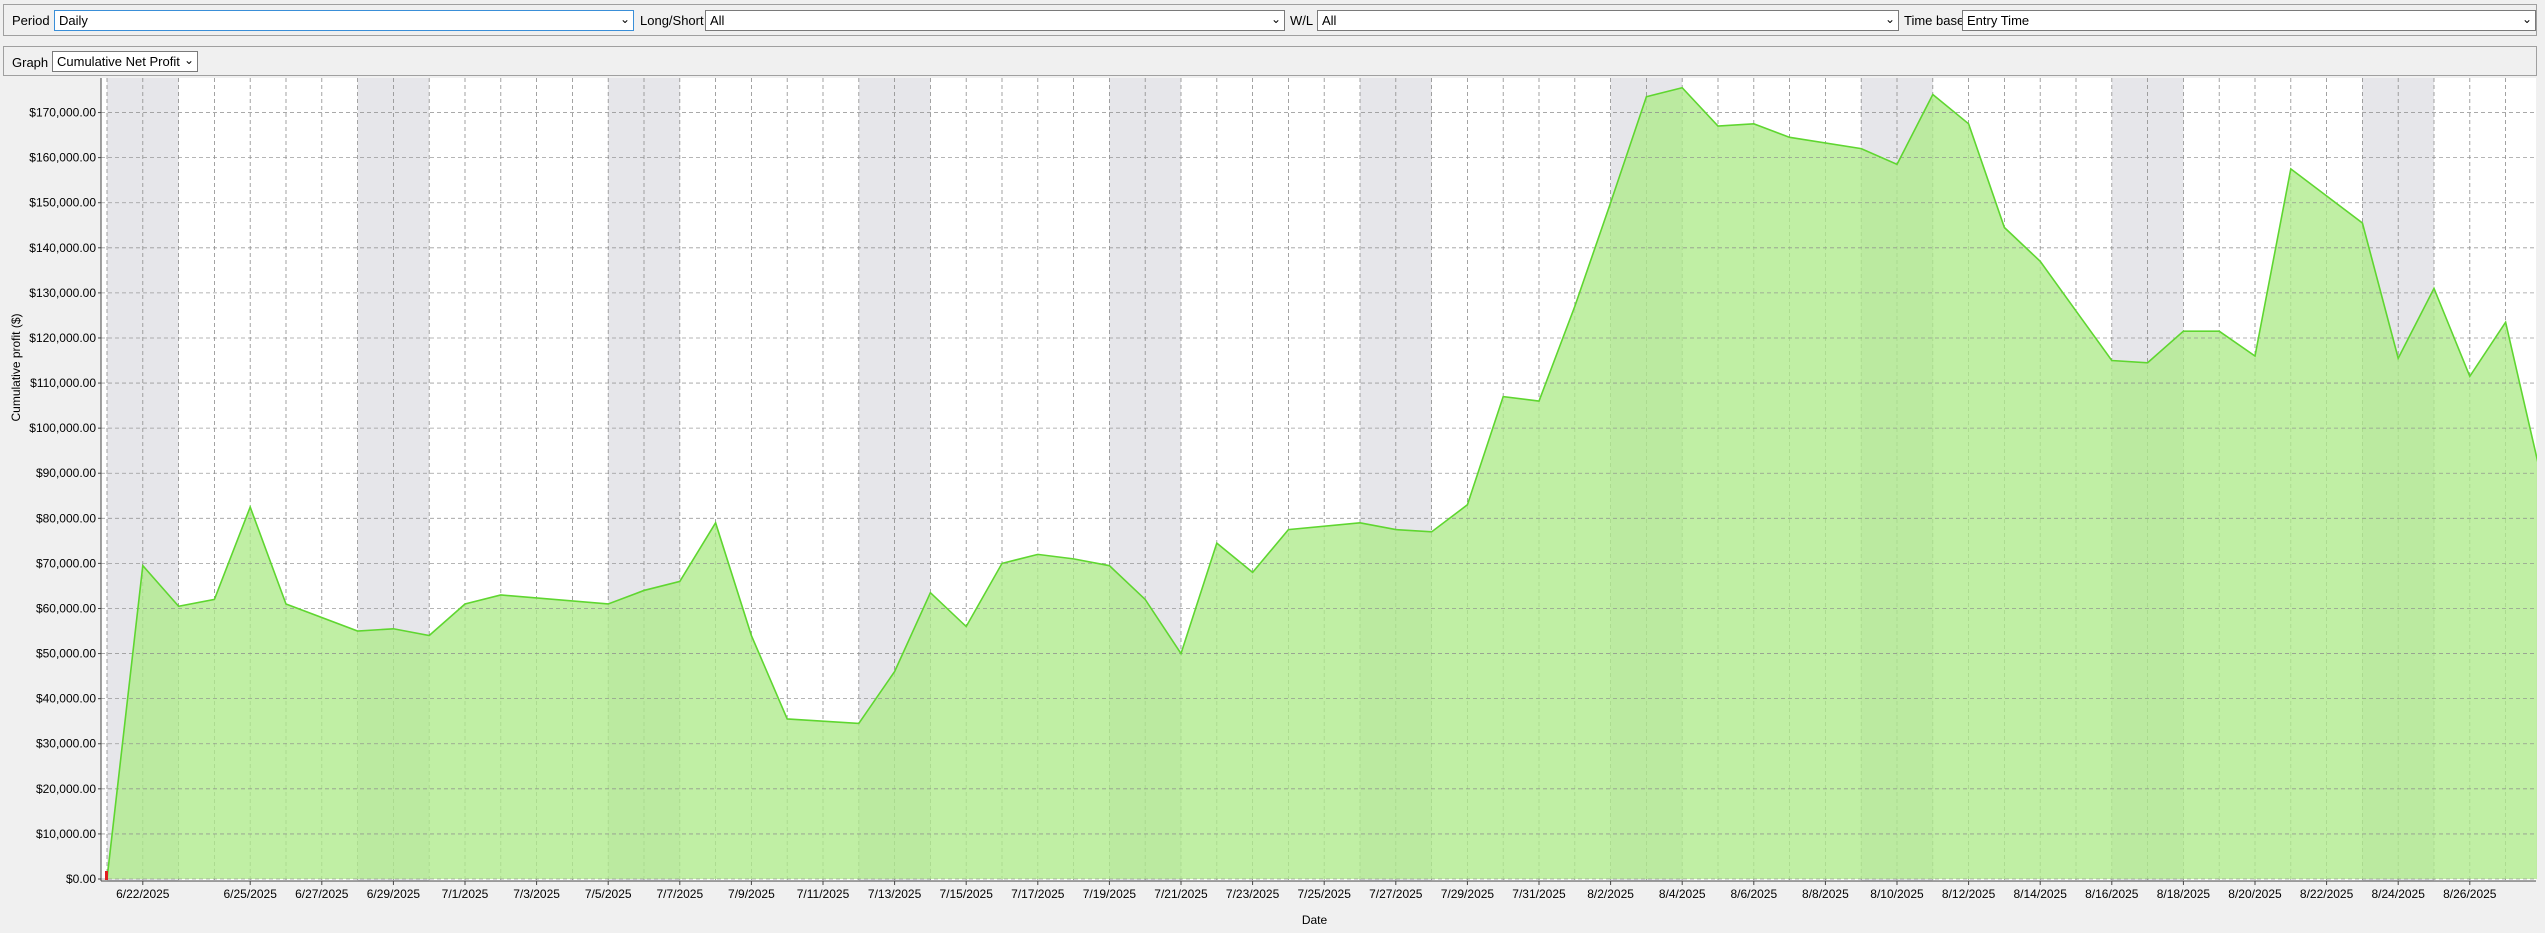  What do you see at coordinates (465, 894) in the screenshot?
I see `x-tick-label: 7/1/2025` at bounding box center [465, 894].